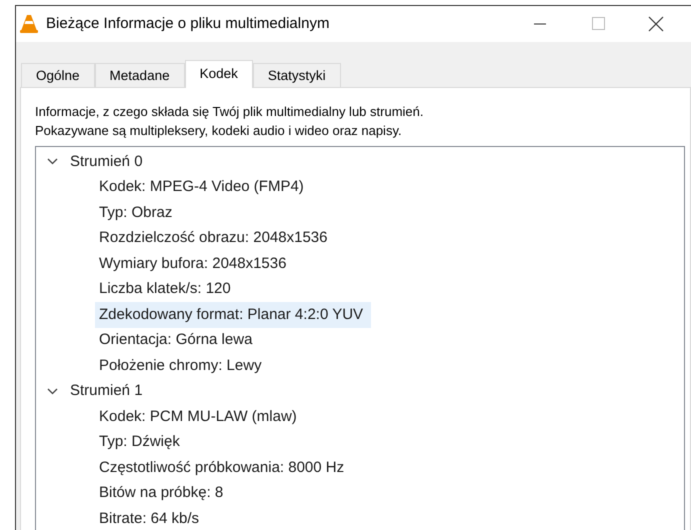 The image size is (691, 530). Describe the element at coordinates (58, 75) in the screenshot. I see `tab: Ogólne` at that location.